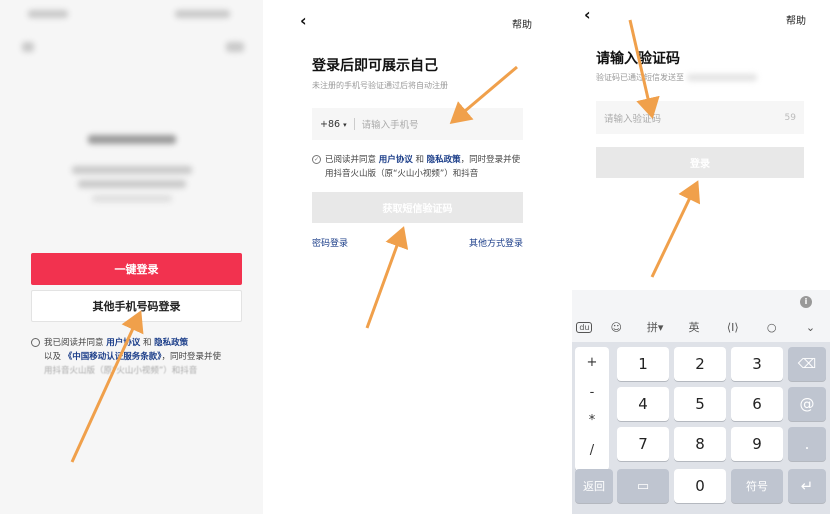 The image size is (830, 514). I want to click on one-click-login-button: 一键登录, so click(136, 269).